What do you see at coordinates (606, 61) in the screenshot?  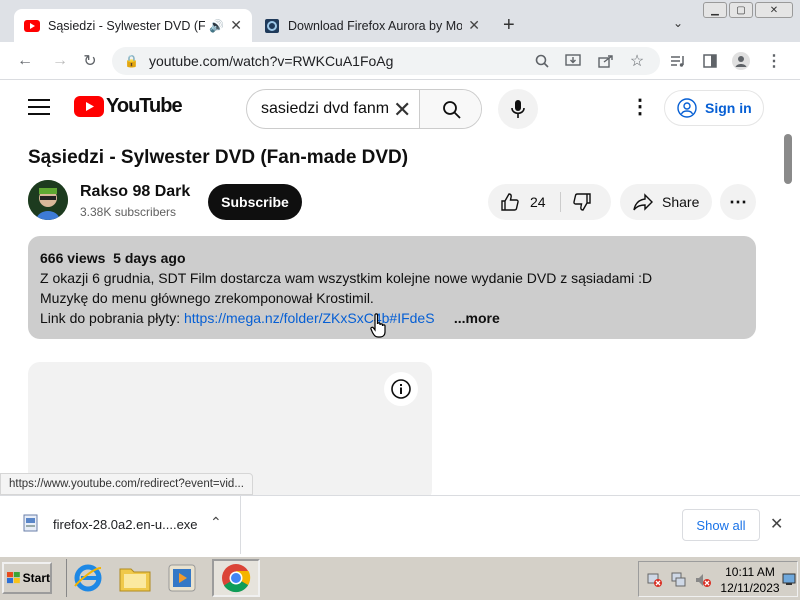 I see `share-page-icon` at bounding box center [606, 61].